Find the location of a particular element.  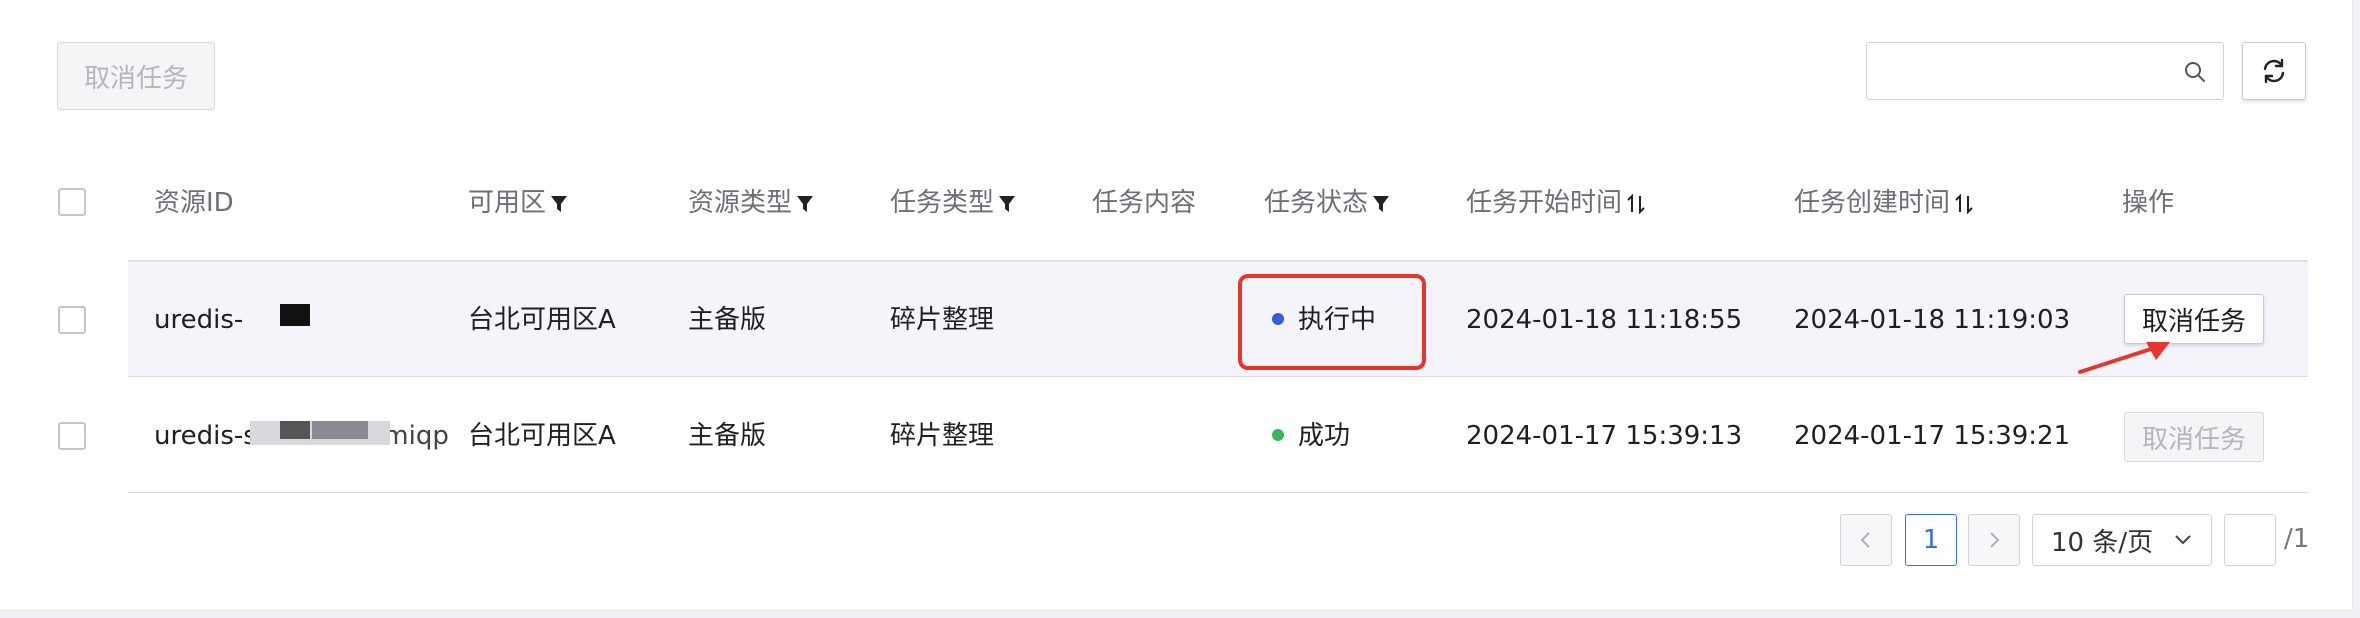

cancel-task-button: 取消任务 is located at coordinates (2194, 437).